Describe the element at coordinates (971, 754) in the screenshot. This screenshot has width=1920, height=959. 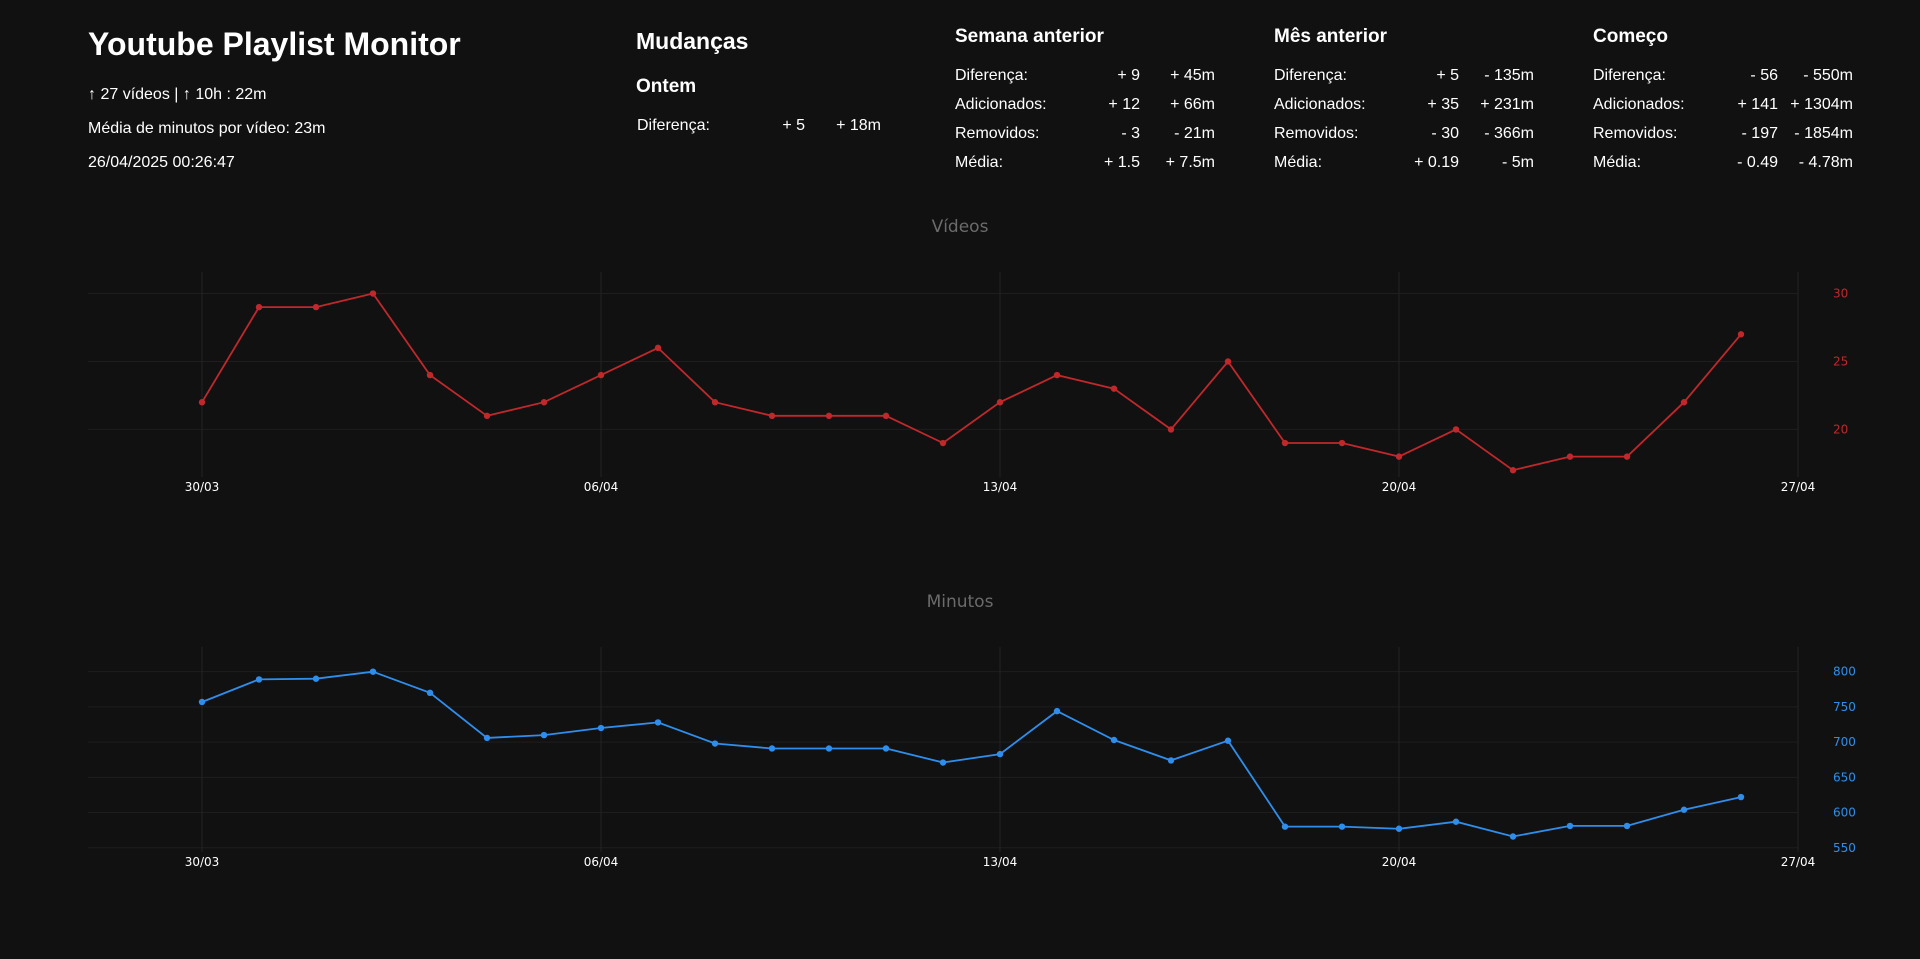
I see `series-line` at that location.